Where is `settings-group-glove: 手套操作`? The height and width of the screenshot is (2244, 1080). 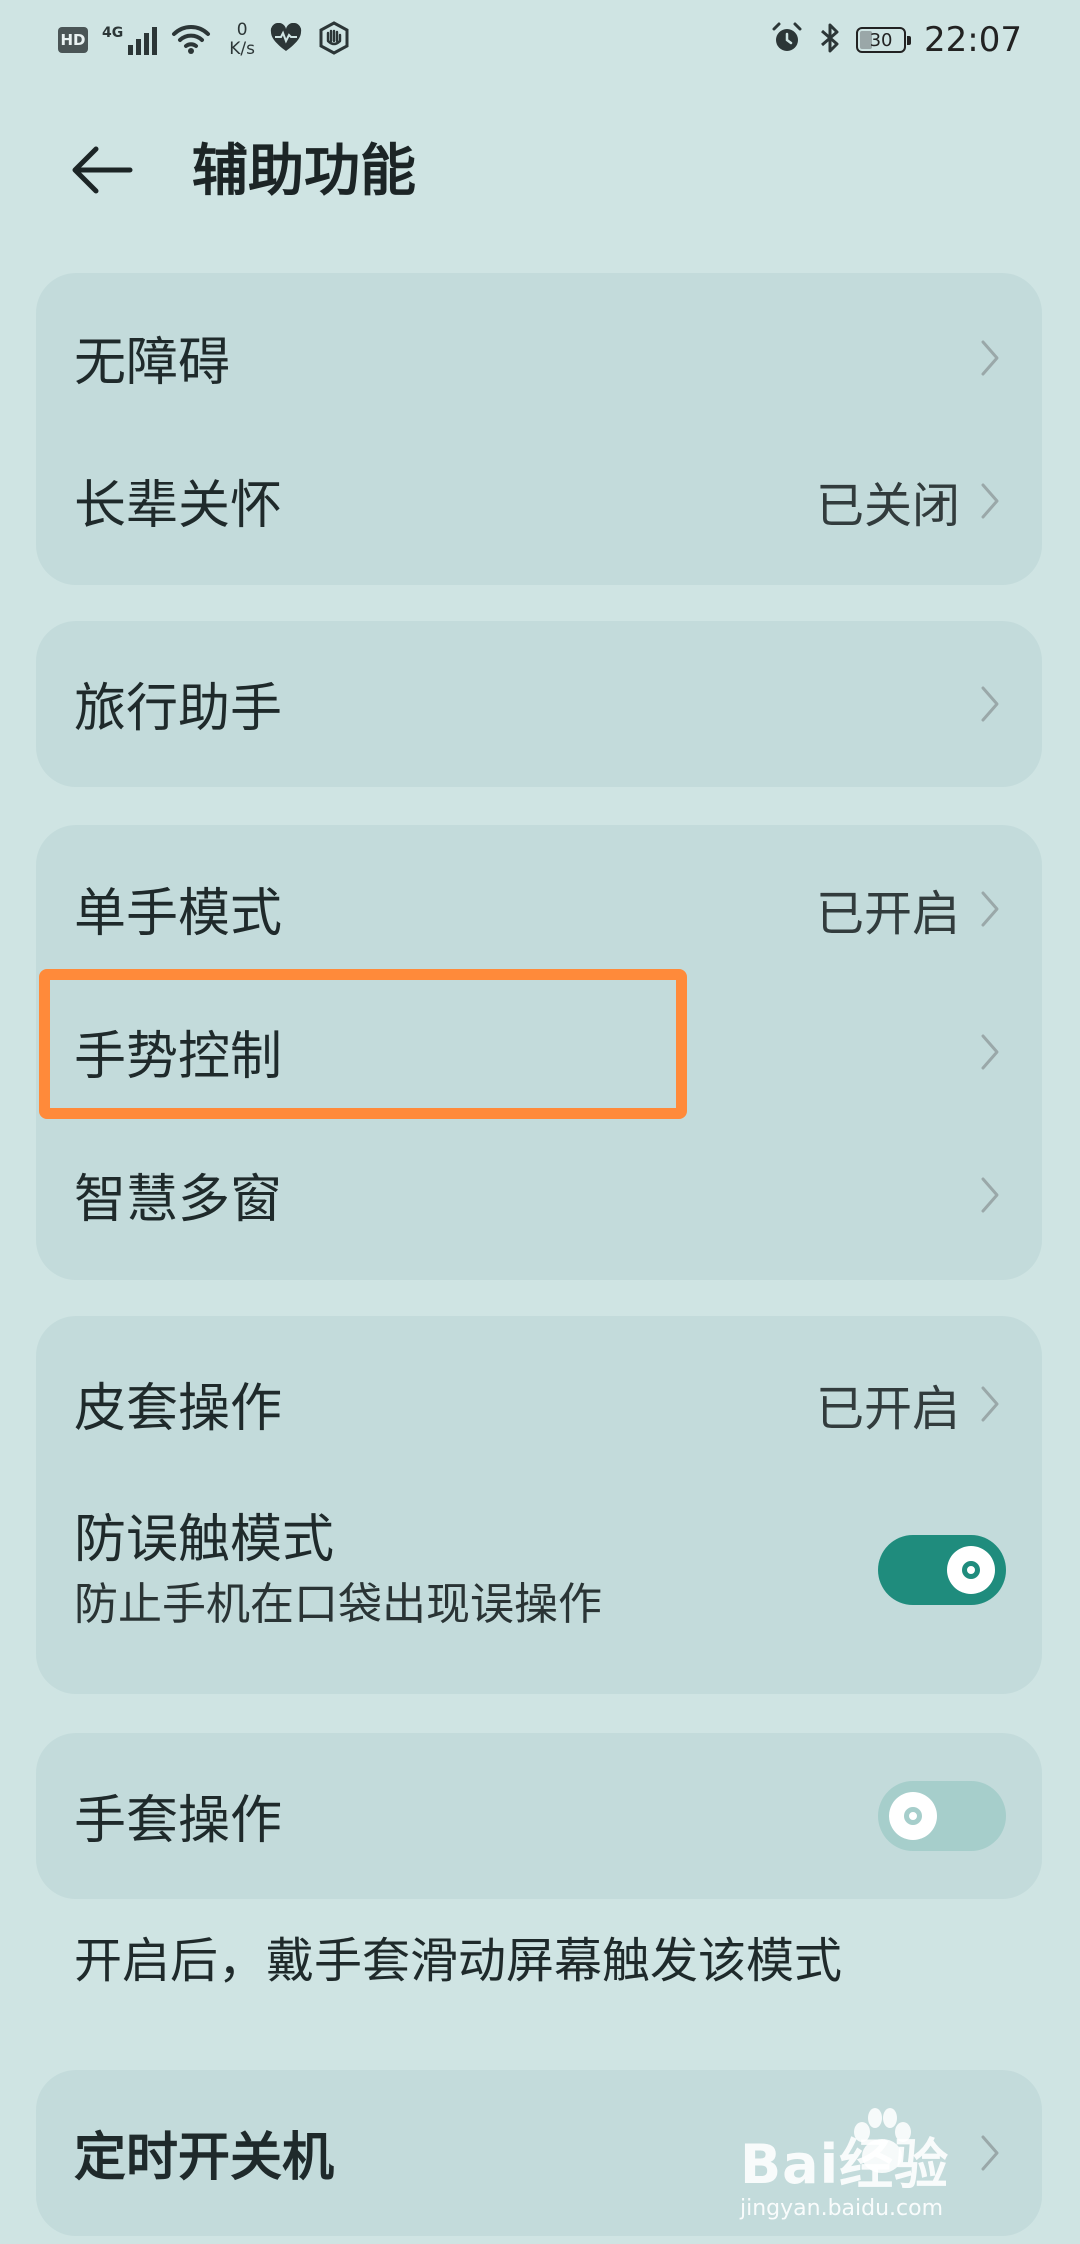 settings-group-glove: 手套操作 is located at coordinates (539, 1816).